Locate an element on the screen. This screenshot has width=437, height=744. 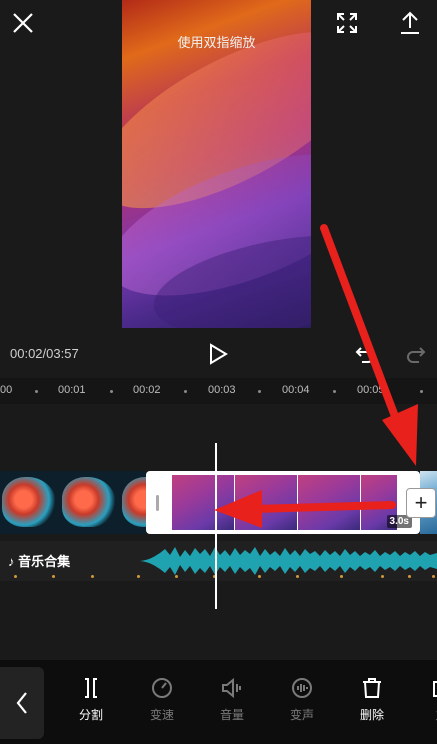
export-button is located at coordinates (410, 23).